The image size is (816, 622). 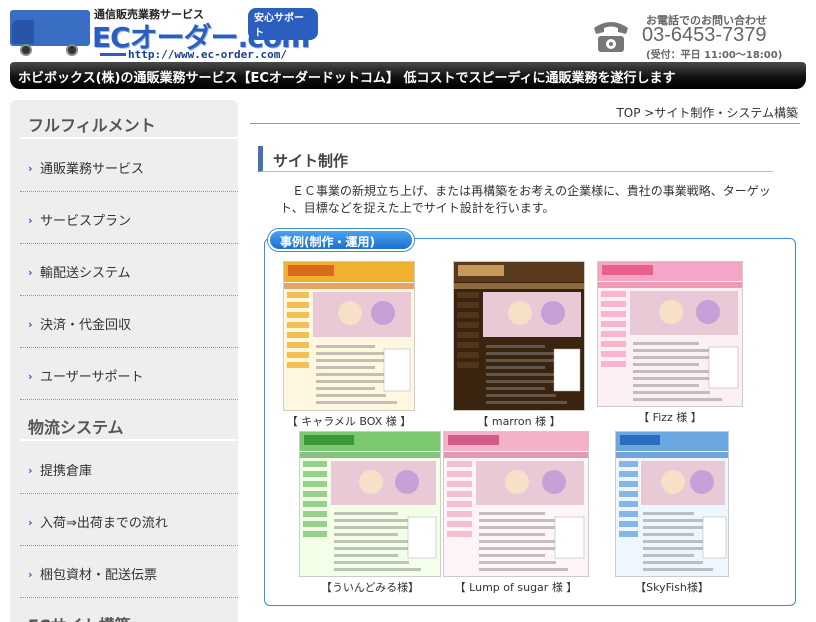 What do you see at coordinates (113, 54) in the screenshot?
I see `url-arrow-icon` at bounding box center [113, 54].